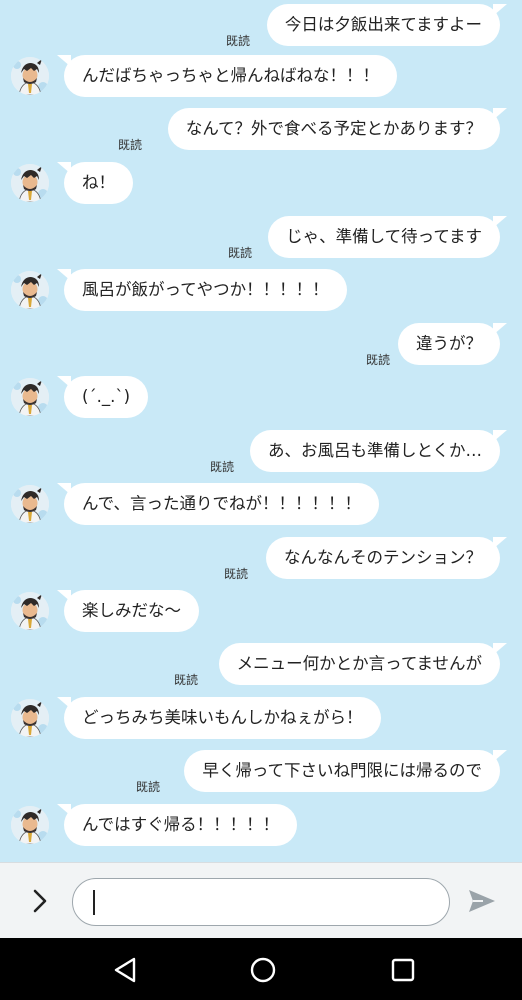 The width and height of the screenshot is (522, 1000). I want to click on nav-home-button, so click(263, 970).